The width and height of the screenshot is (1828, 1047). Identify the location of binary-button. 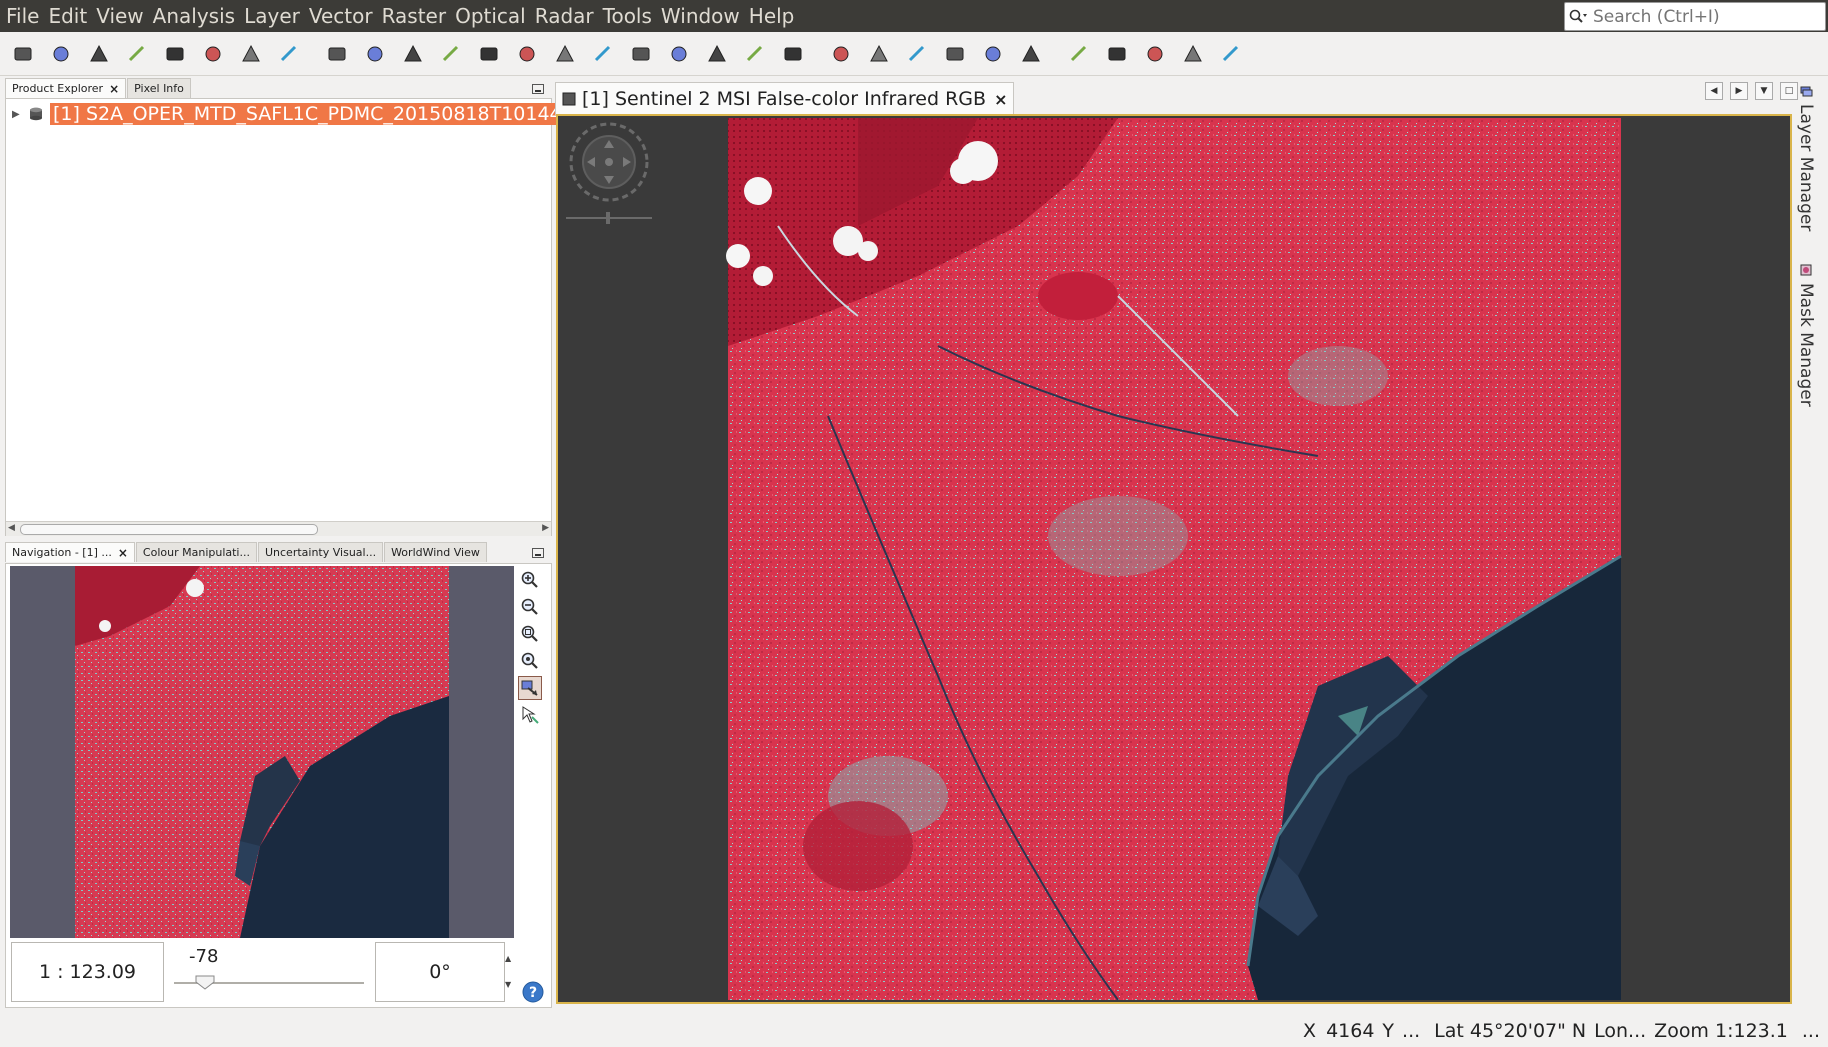
(1193, 54).